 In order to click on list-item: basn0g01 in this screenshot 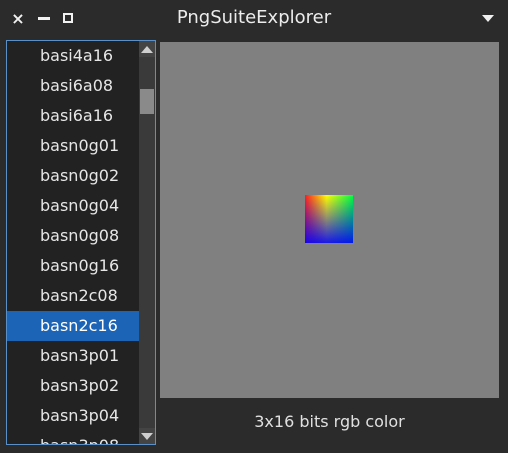, I will do `click(73, 146)`.